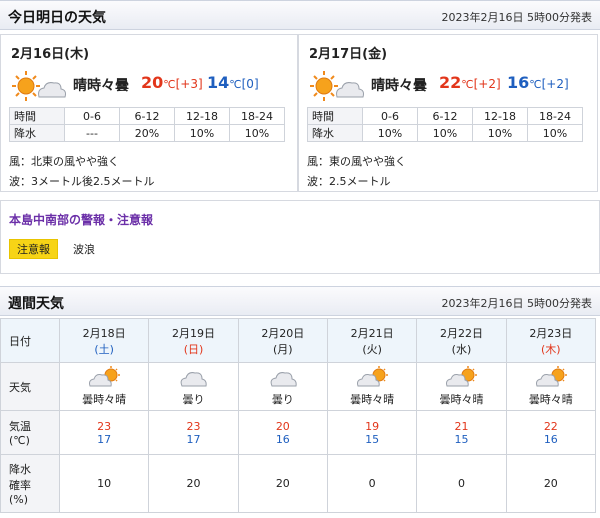  Describe the element at coordinates (300, 237) in the screenshot. I see `warning-panel: 本島中南部の警報・注意報 注意報 波浪` at that location.